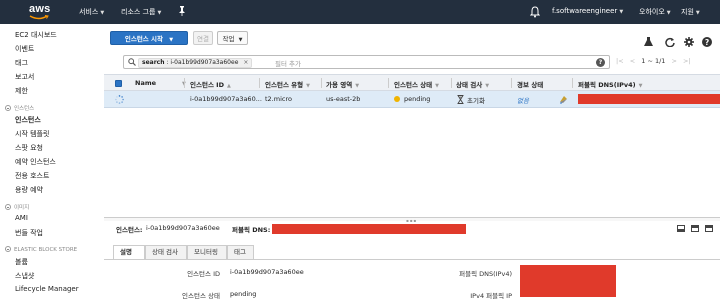 The height and width of the screenshot is (304, 720). What do you see at coordinates (487, 86) in the screenshot?
I see `sort-icon: ▼` at bounding box center [487, 86].